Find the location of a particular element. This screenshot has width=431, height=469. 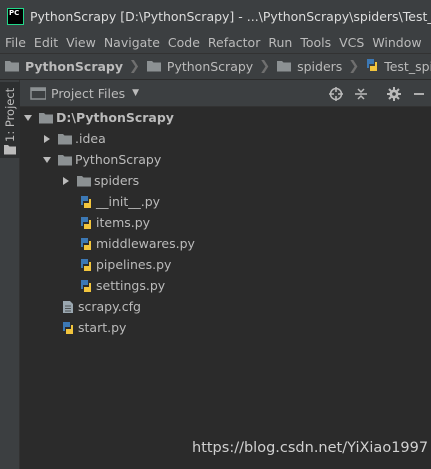

menu-run: Run is located at coordinates (280, 42).